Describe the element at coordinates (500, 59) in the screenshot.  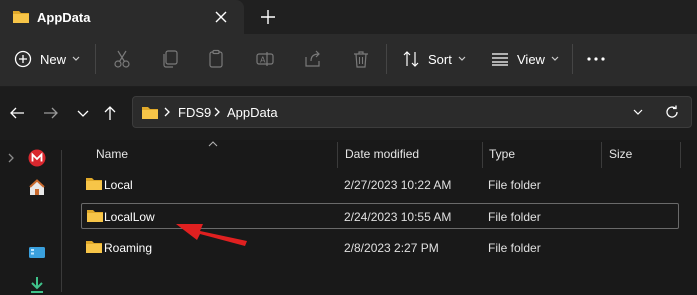
I see `view-icon` at that location.